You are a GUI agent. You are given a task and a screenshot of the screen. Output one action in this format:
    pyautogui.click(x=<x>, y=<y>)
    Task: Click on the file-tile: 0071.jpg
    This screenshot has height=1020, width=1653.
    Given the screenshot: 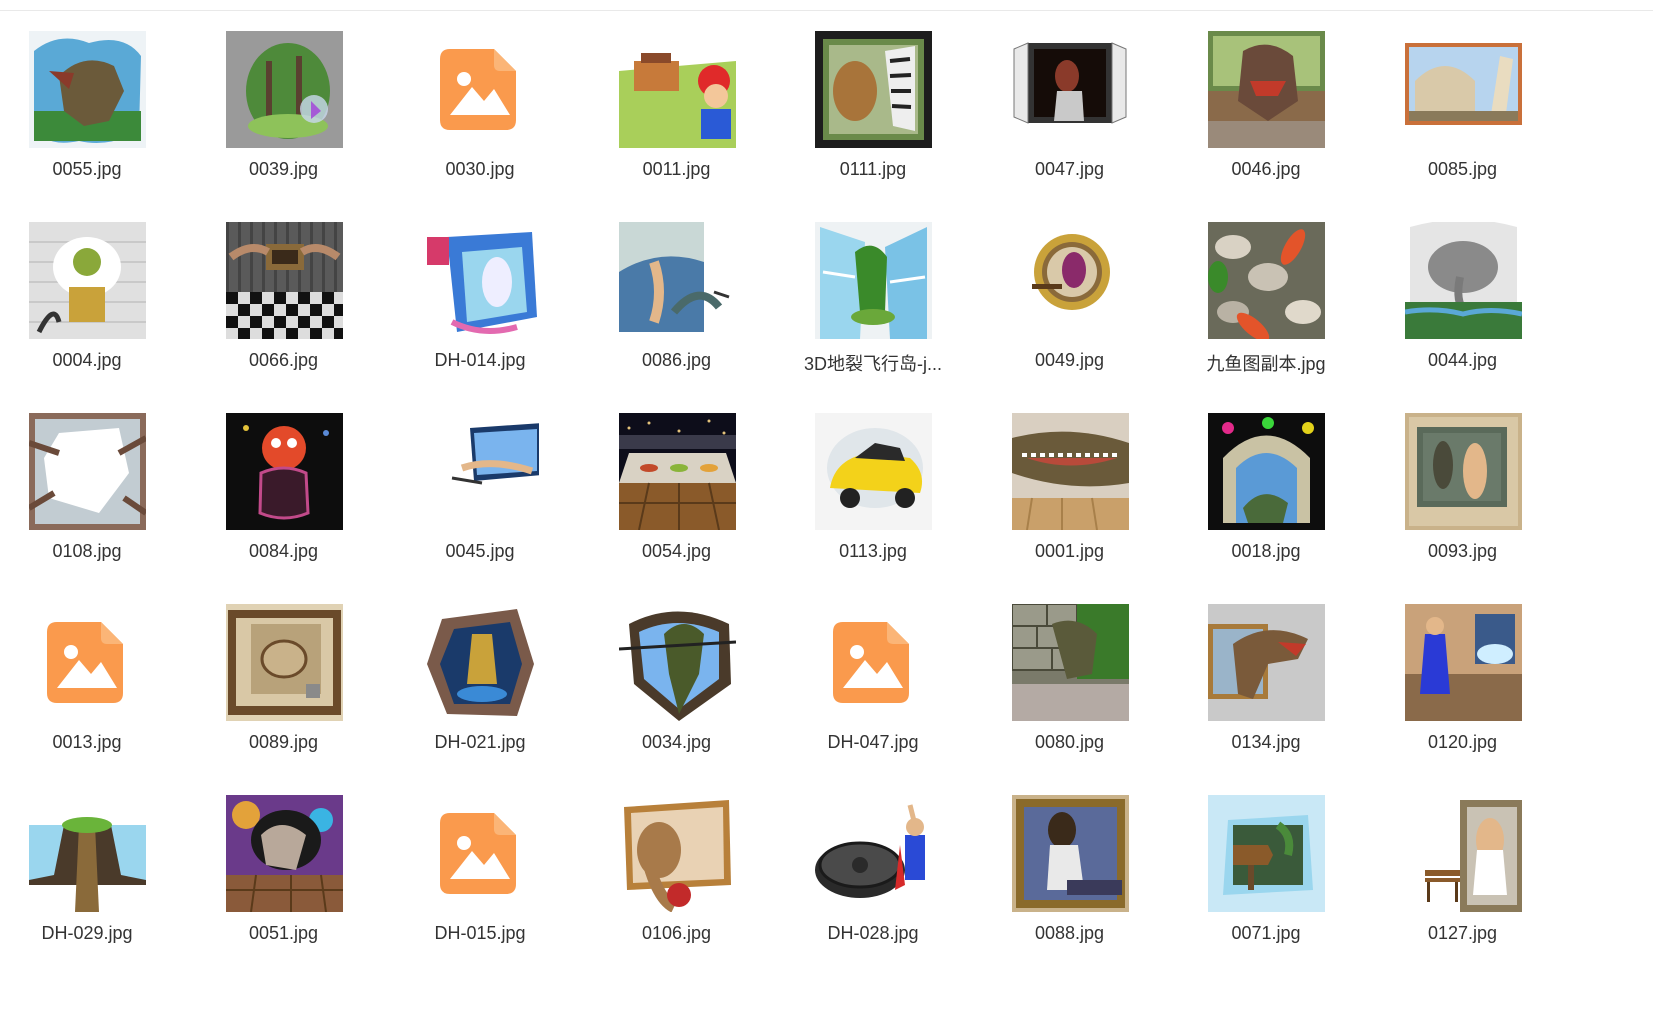 What is the action you would take?
    pyautogui.click(x=1266, y=868)
    